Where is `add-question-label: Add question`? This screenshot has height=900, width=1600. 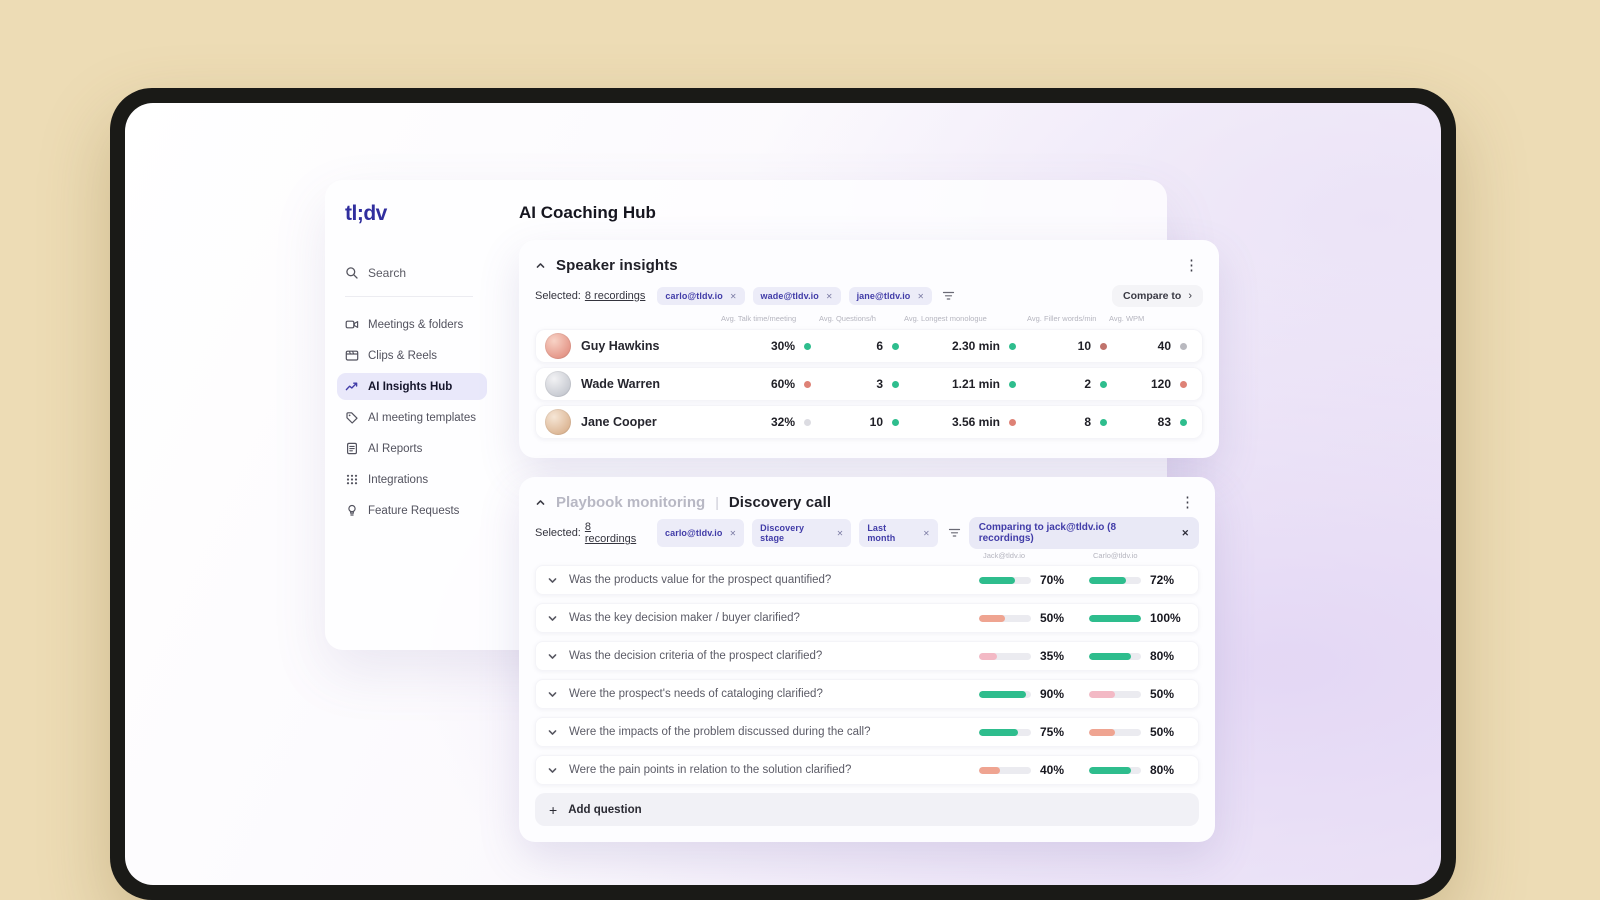
add-question-label: Add question is located at coordinates (605, 809).